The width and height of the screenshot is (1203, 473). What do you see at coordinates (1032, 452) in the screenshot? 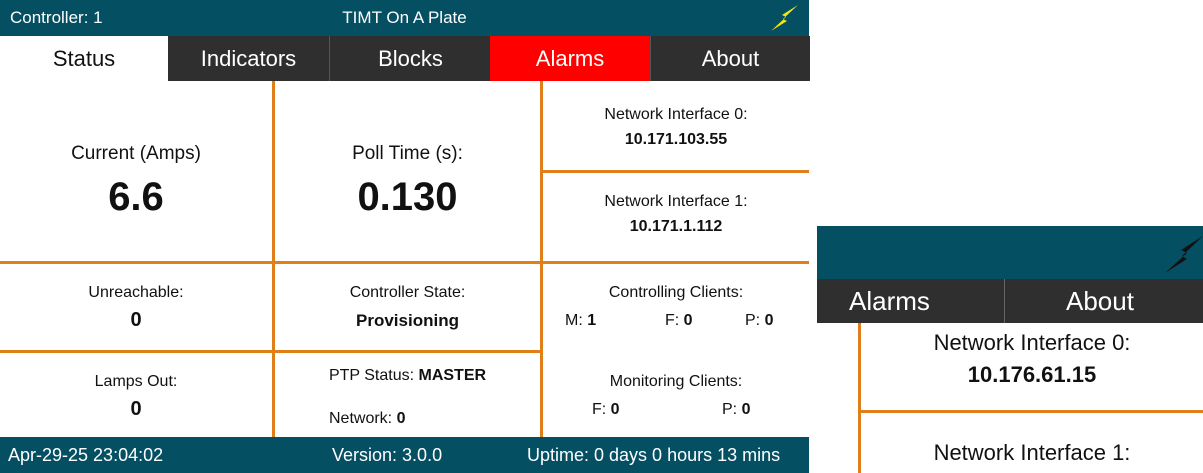
I see `zoom-net1-label: Network Interface 1:` at bounding box center [1032, 452].